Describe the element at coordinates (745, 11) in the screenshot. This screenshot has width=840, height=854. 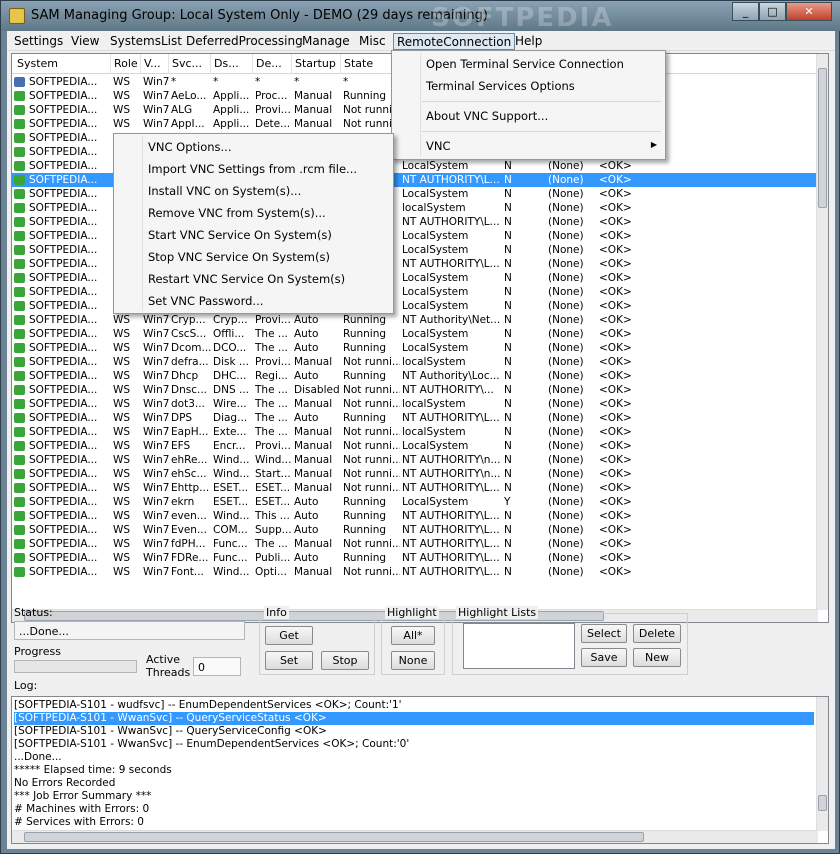
I see `minimize-button: _` at that location.